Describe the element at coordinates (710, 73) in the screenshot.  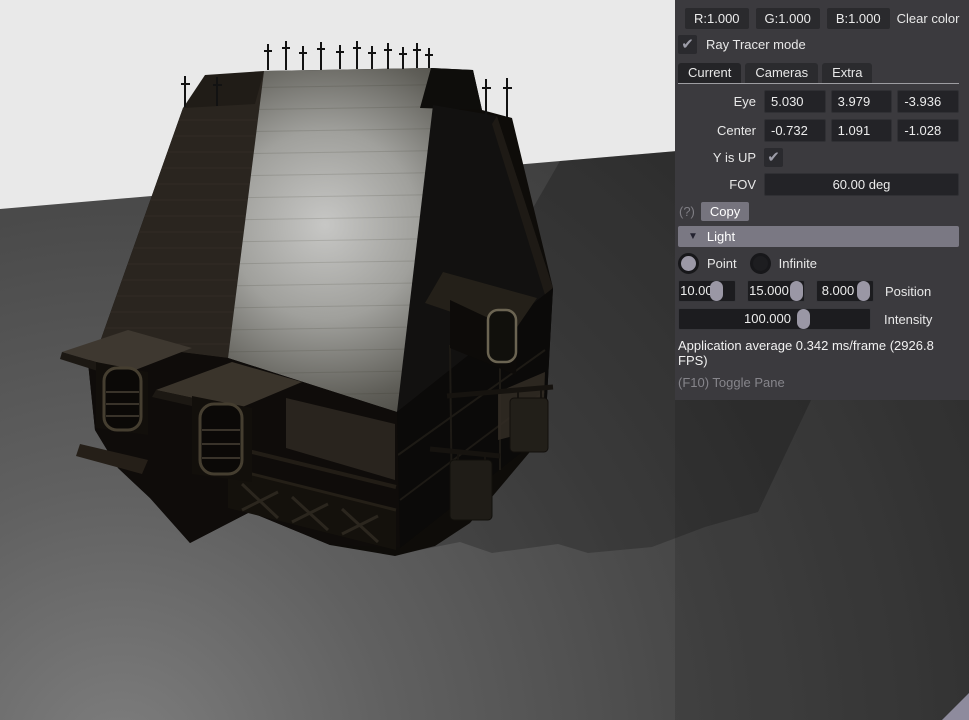
I see `tab-current: Current` at that location.